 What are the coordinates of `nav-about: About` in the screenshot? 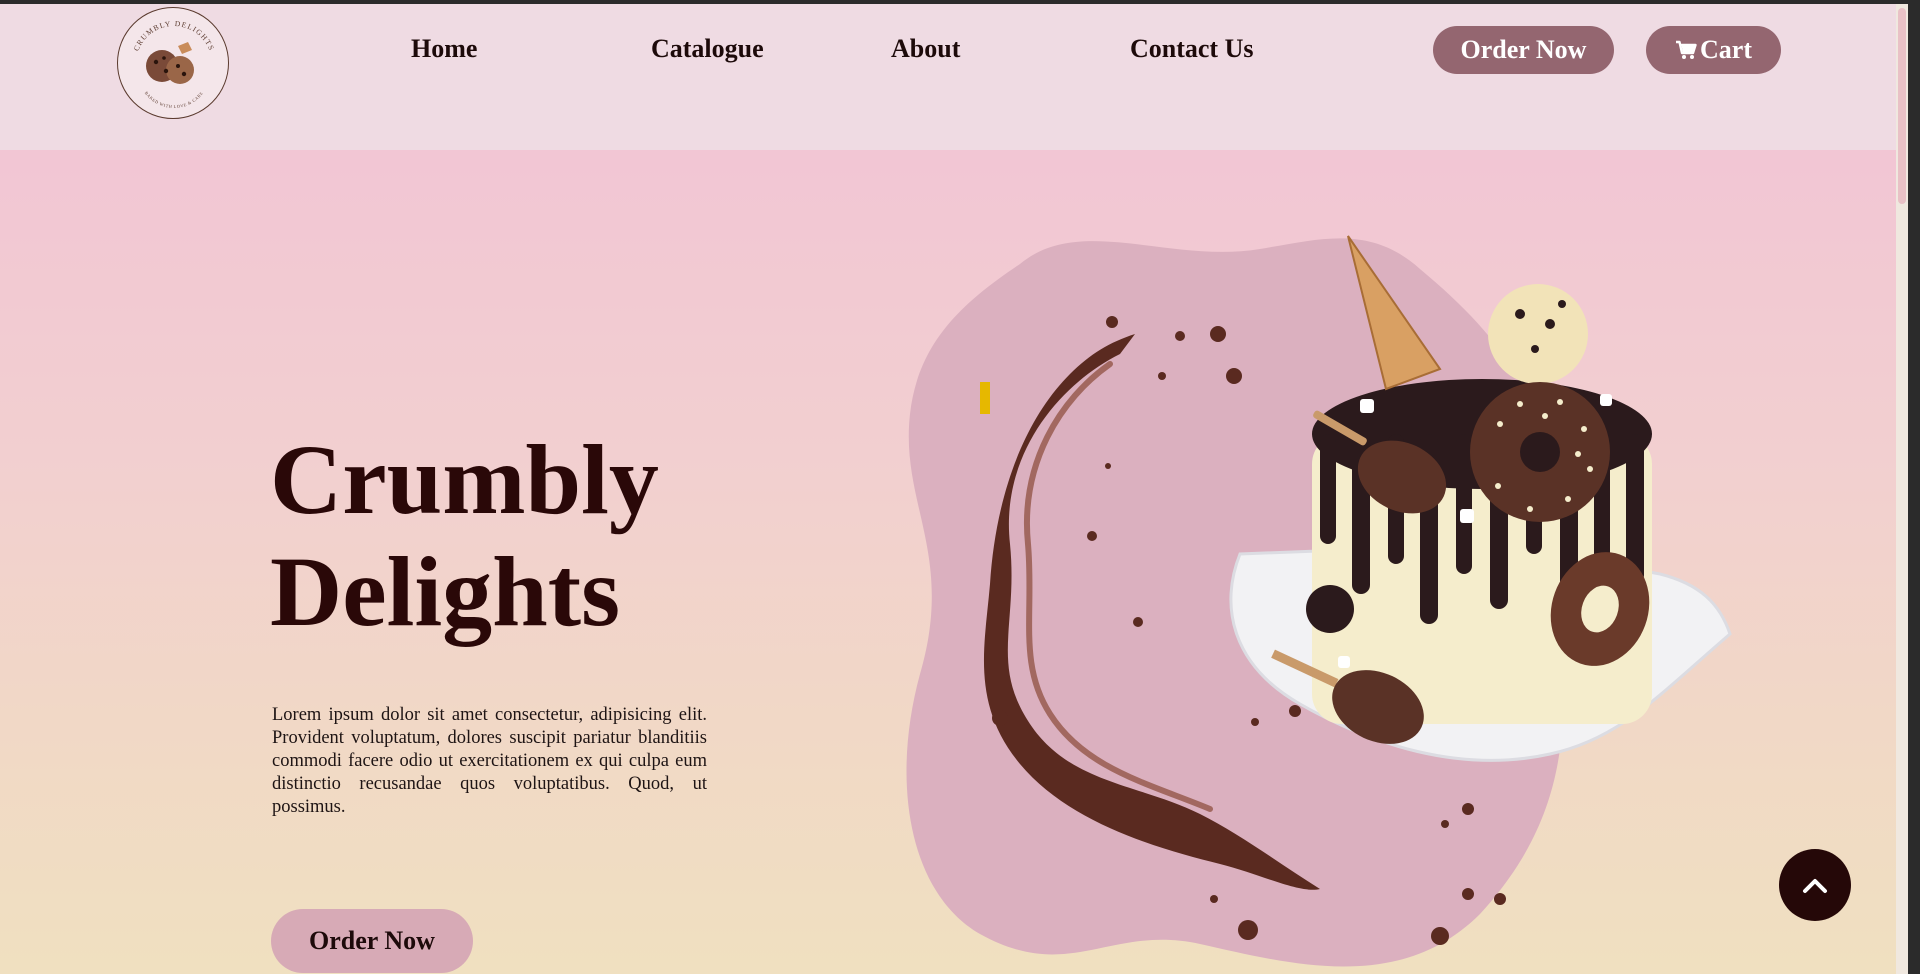 It's located at (925, 49).